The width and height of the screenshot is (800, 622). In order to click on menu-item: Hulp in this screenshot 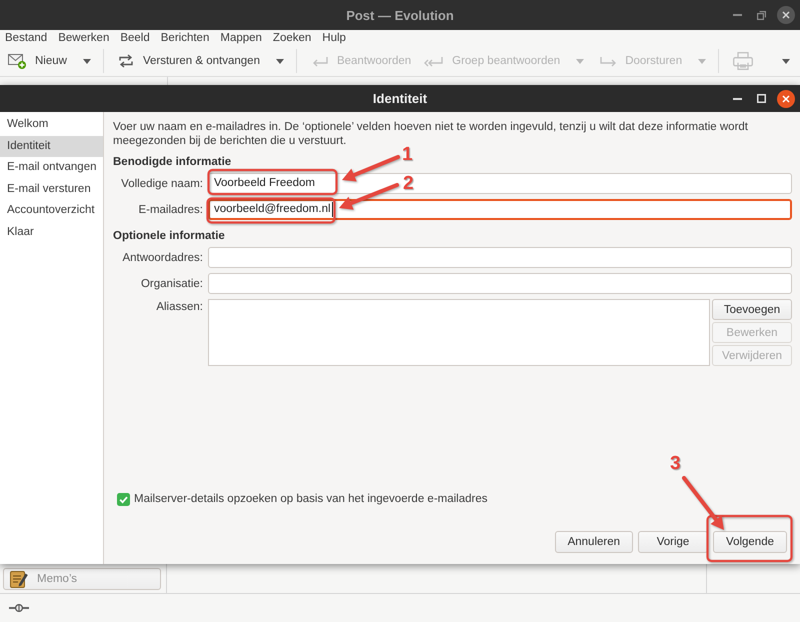, I will do `click(334, 38)`.